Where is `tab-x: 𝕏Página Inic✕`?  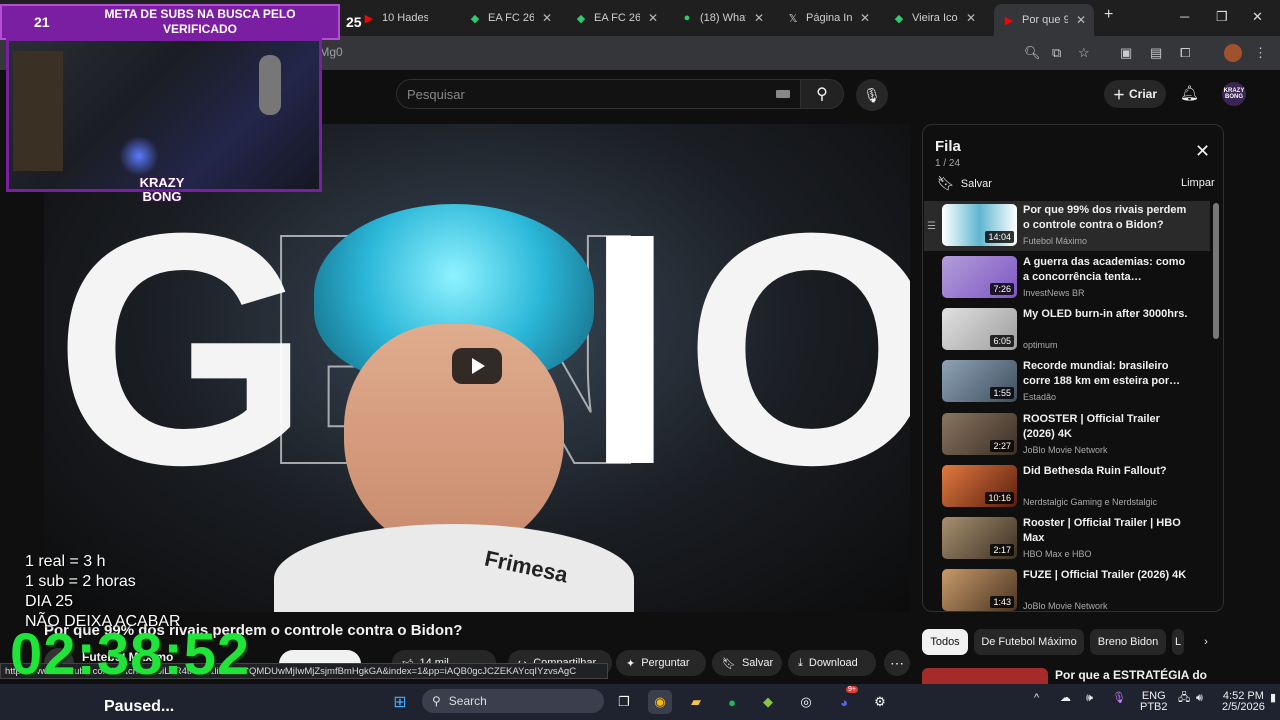
tab-x: 𝕏Página Inic✕ is located at coordinates (828, 18).